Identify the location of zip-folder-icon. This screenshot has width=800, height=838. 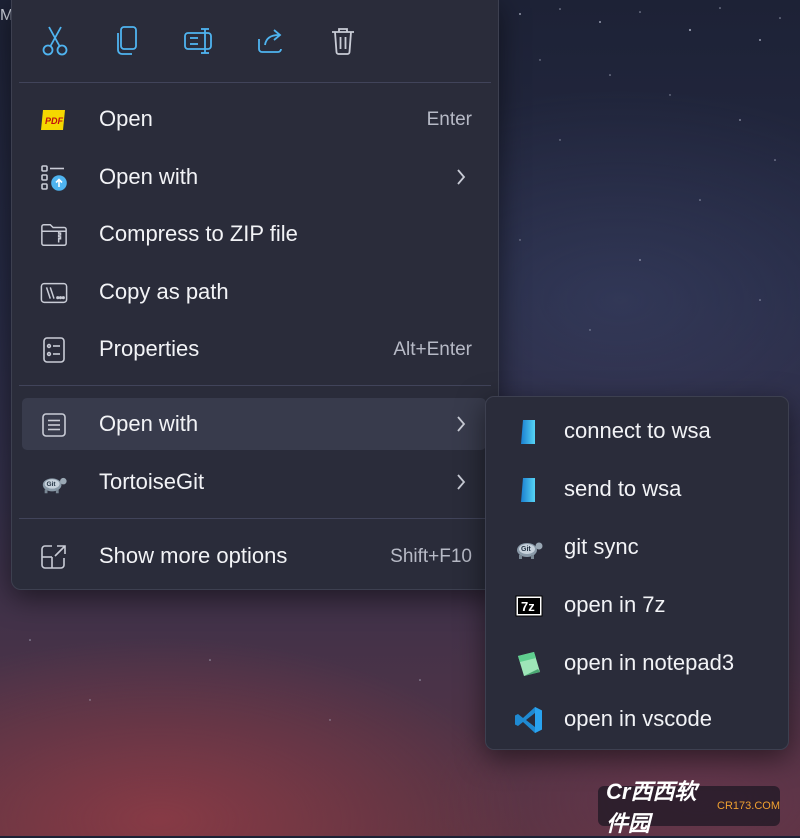
(54, 235).